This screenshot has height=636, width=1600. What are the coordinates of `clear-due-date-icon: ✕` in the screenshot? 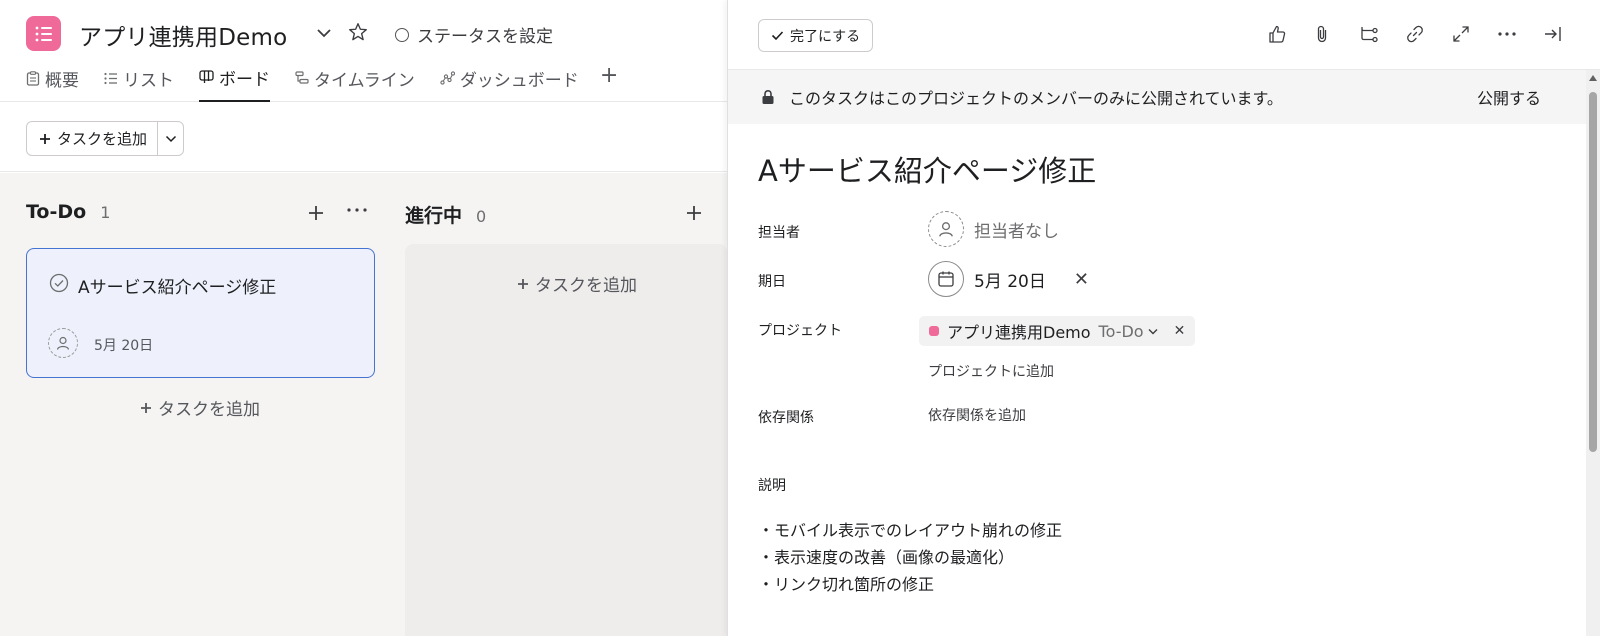 It's located at (1081, 279).